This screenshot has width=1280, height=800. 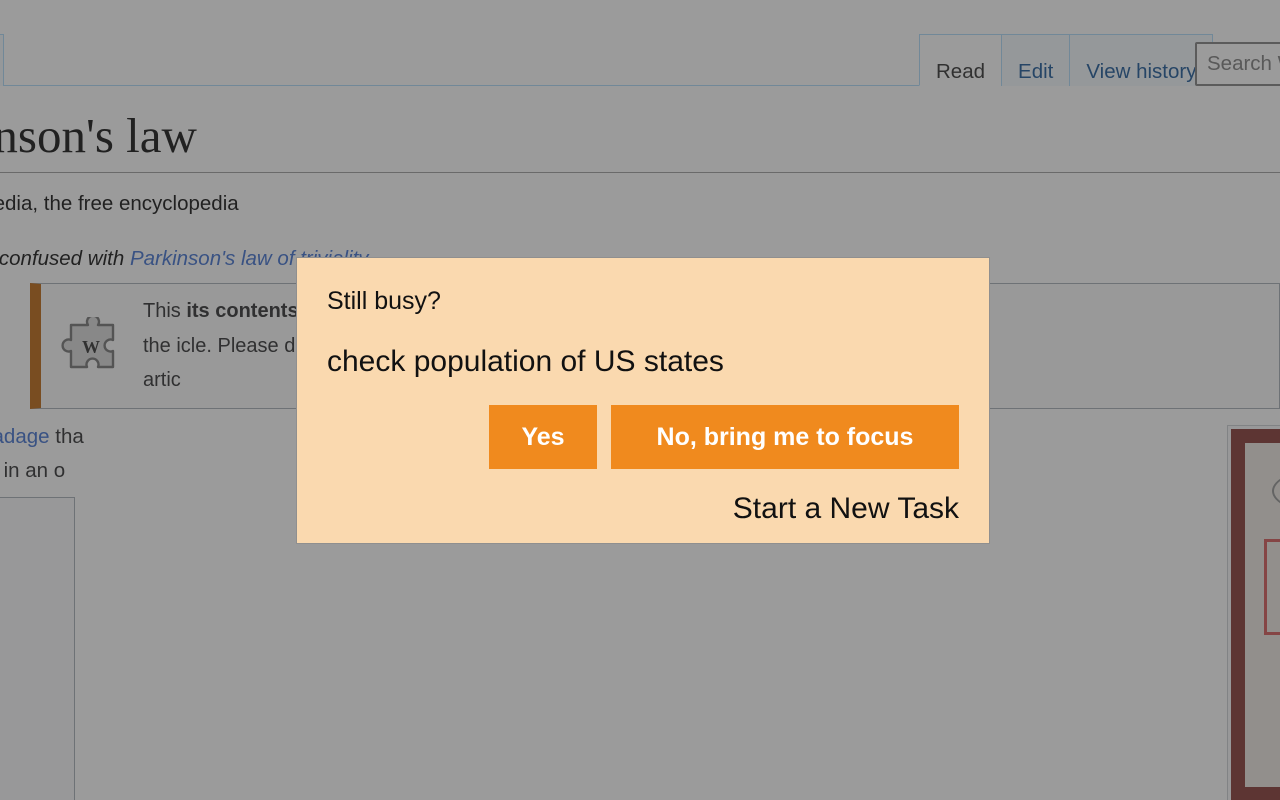 What do you see at coordinates (785, 437) in the screenshot?
I see `bring-me-to-focus-button: No, bring me to focus` at bounding box center [785, 437].